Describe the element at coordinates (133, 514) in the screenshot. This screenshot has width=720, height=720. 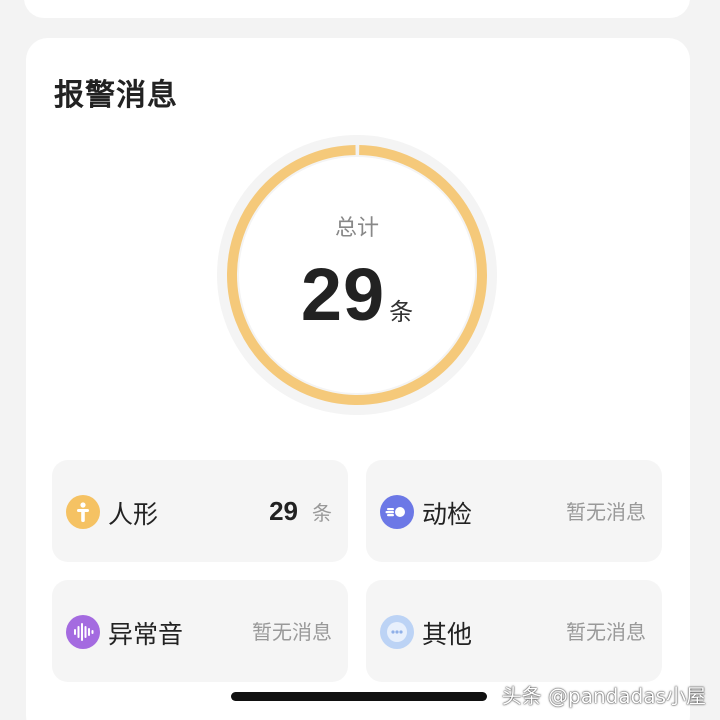
I see `tile-label: 人形` at that location.